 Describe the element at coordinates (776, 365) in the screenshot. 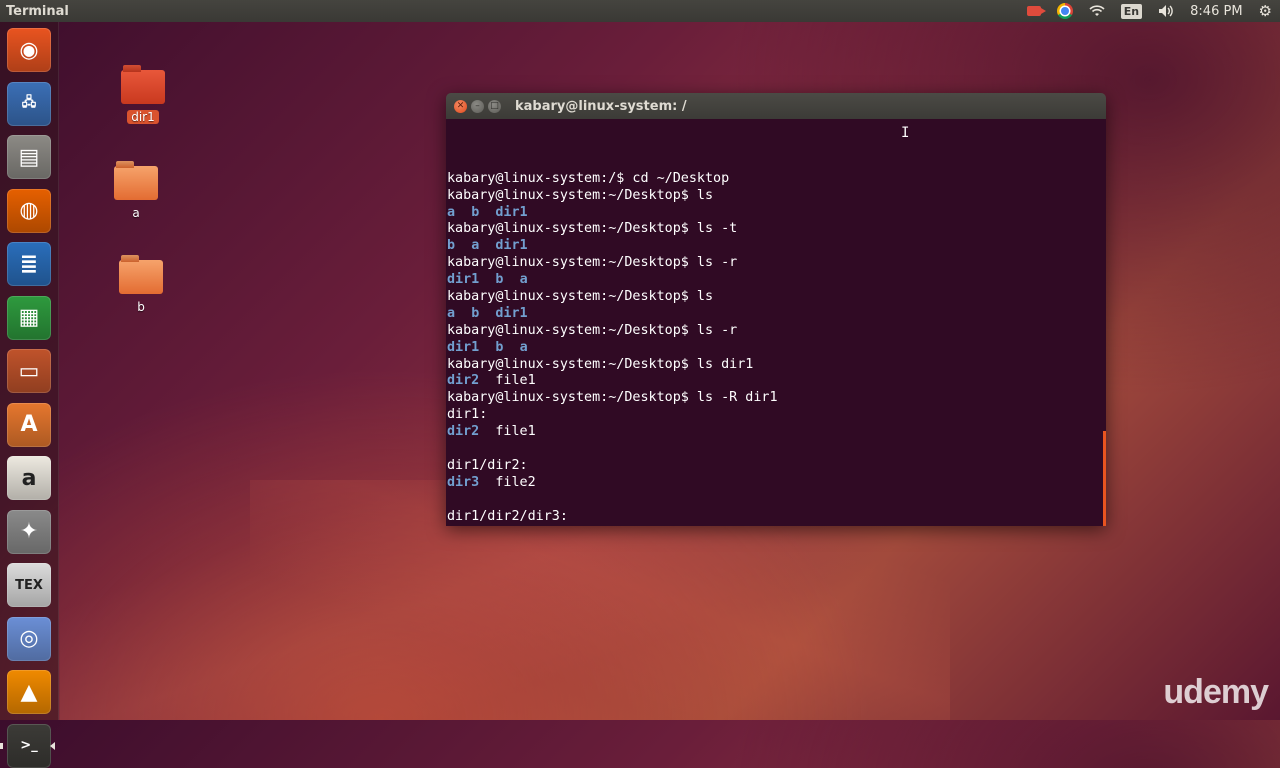

I see `terminal-line: kabary@linux-system:~/Desktop$ ls dir1` at that location.